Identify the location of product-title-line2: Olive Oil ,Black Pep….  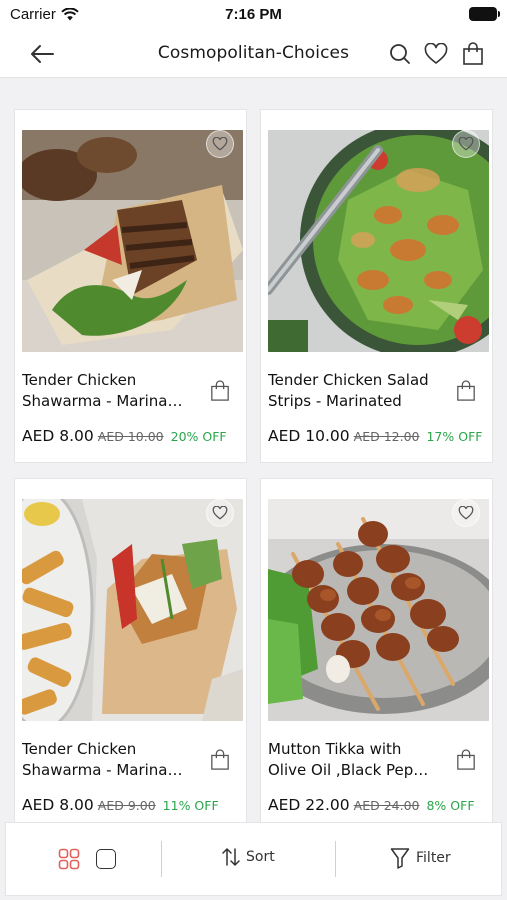
(348, 770).